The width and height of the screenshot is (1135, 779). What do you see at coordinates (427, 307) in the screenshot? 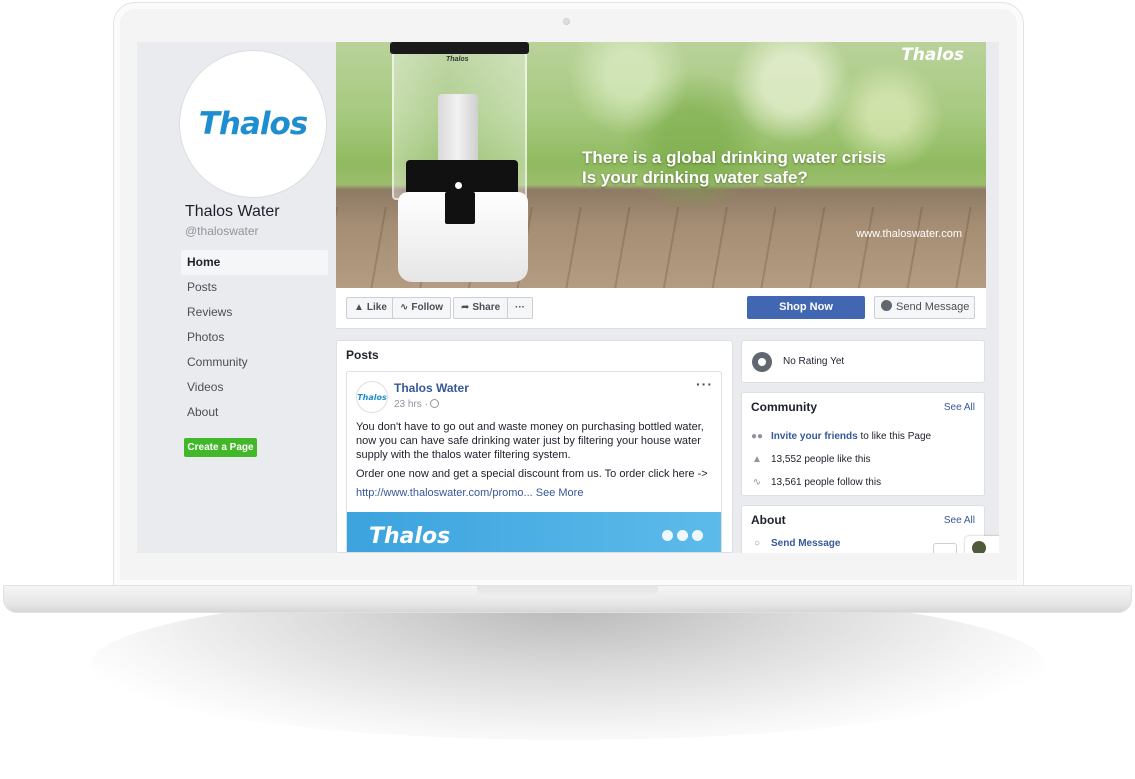
I see `follow-label: Follow` at bounding box center [427, 307].